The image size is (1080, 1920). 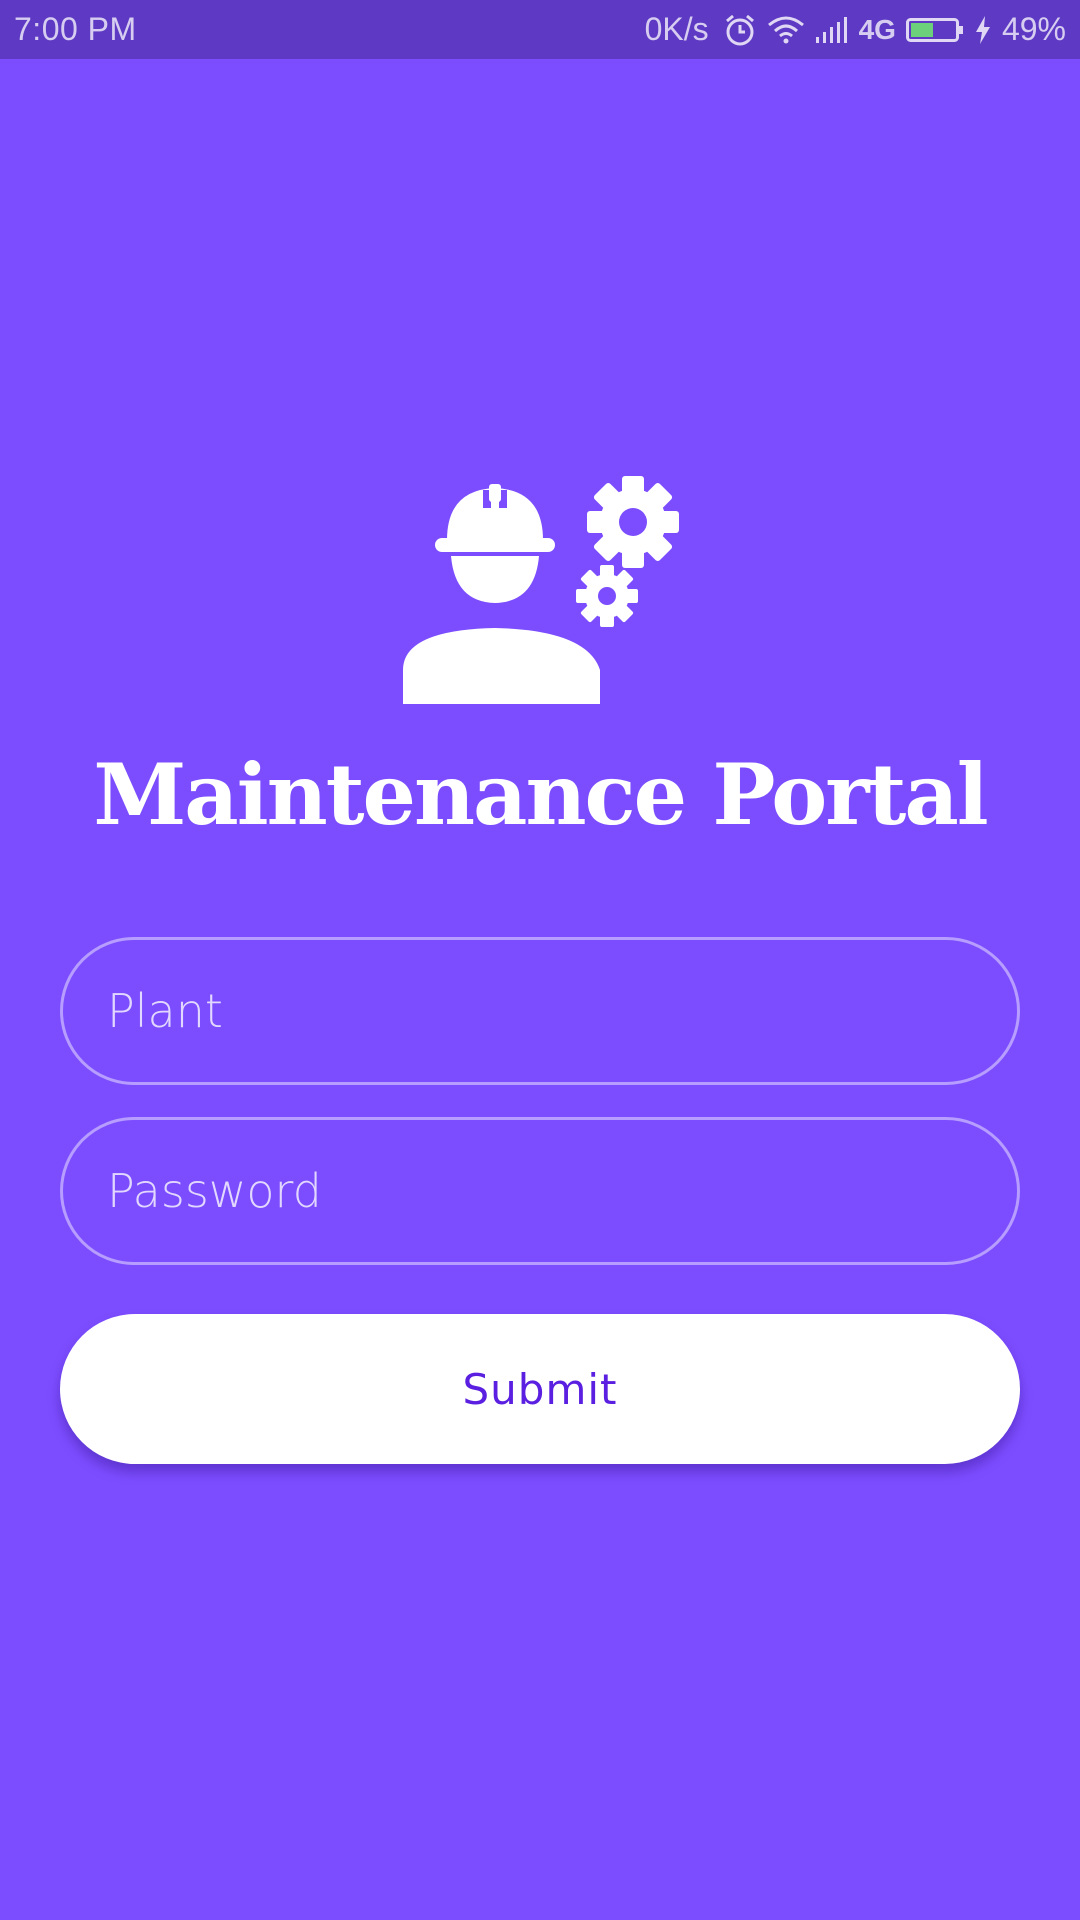 What do you see at coordinates (832, 30) in the screenshot?
I see `signal-icon` at bounding box center [832, 30].